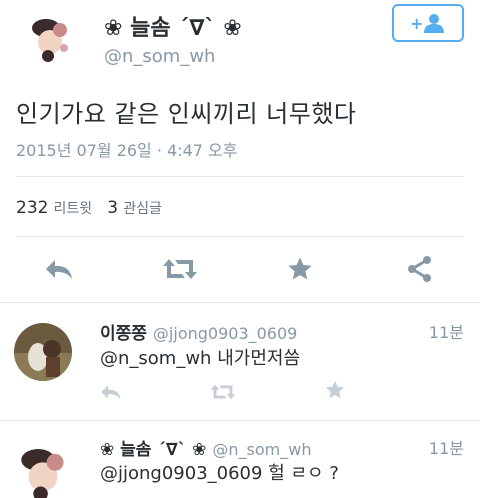  What do you see at coordinates (112, 208) in the screenshot?
I see `favorite-count: 3` at bounding box center [112, 208].